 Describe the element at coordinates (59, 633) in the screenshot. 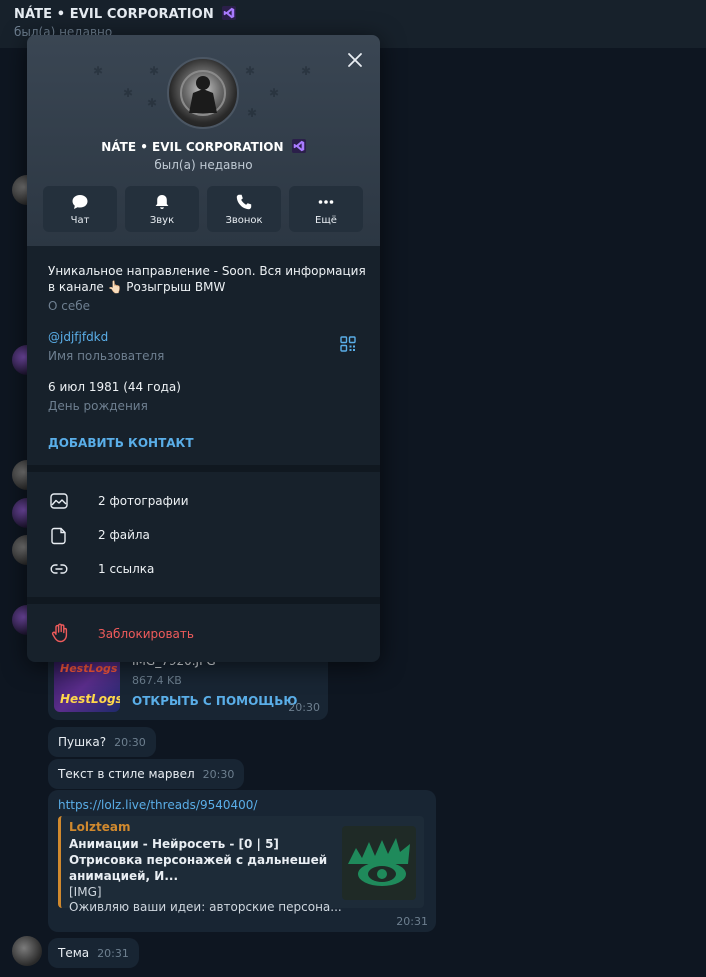

I see `hand-stop-icon` at that location.